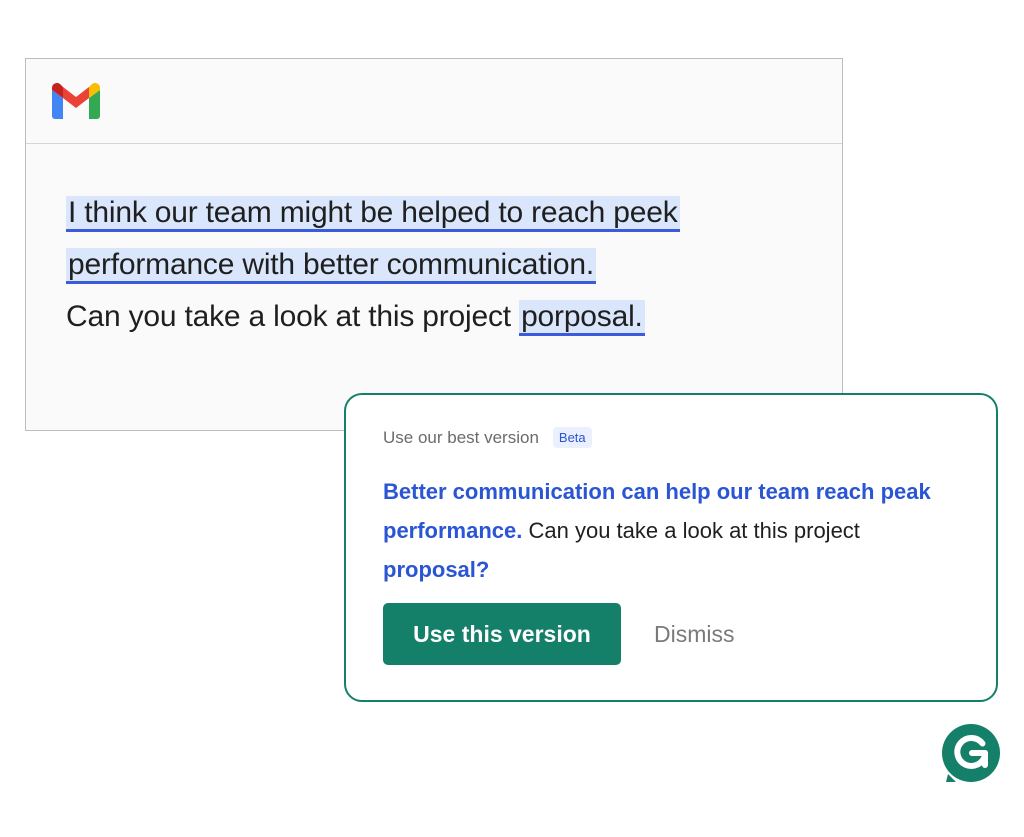  I want to click on highlighted-misspelling: porposal., so click(582, 318).